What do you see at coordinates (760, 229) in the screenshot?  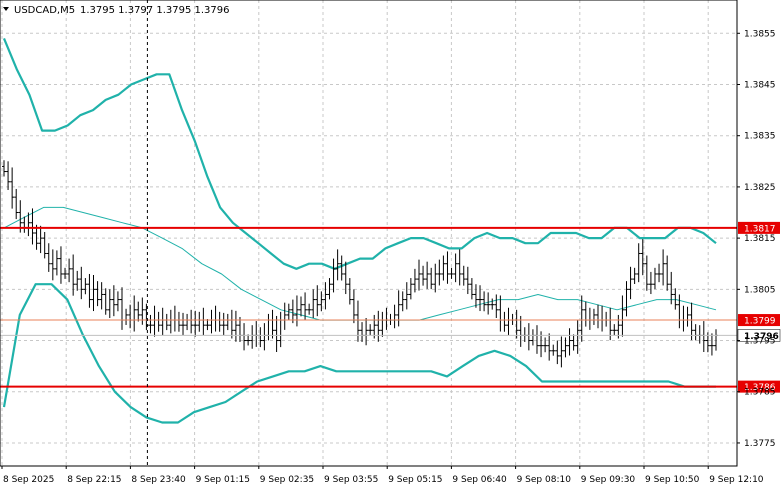 I see `price-tag-label: 1.3817` at bounding box center [760, 229].